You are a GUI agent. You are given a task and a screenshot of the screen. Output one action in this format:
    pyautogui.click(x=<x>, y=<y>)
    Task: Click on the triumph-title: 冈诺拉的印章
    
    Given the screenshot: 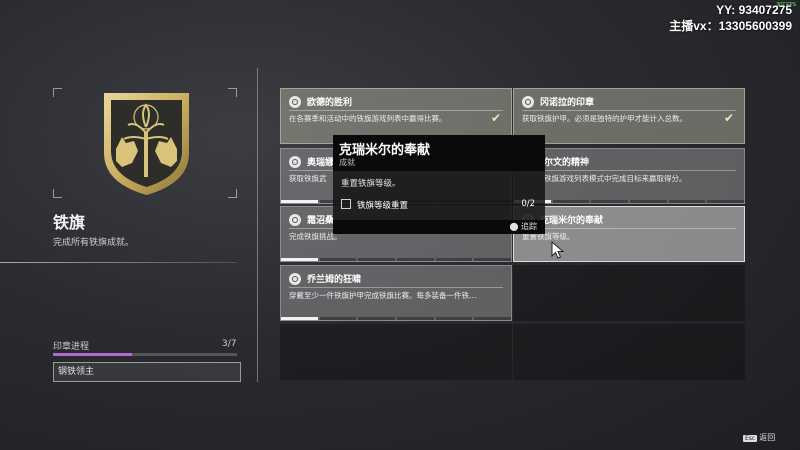 What is the action you would take?
    pyautogui.click(x=567, y=103)
    